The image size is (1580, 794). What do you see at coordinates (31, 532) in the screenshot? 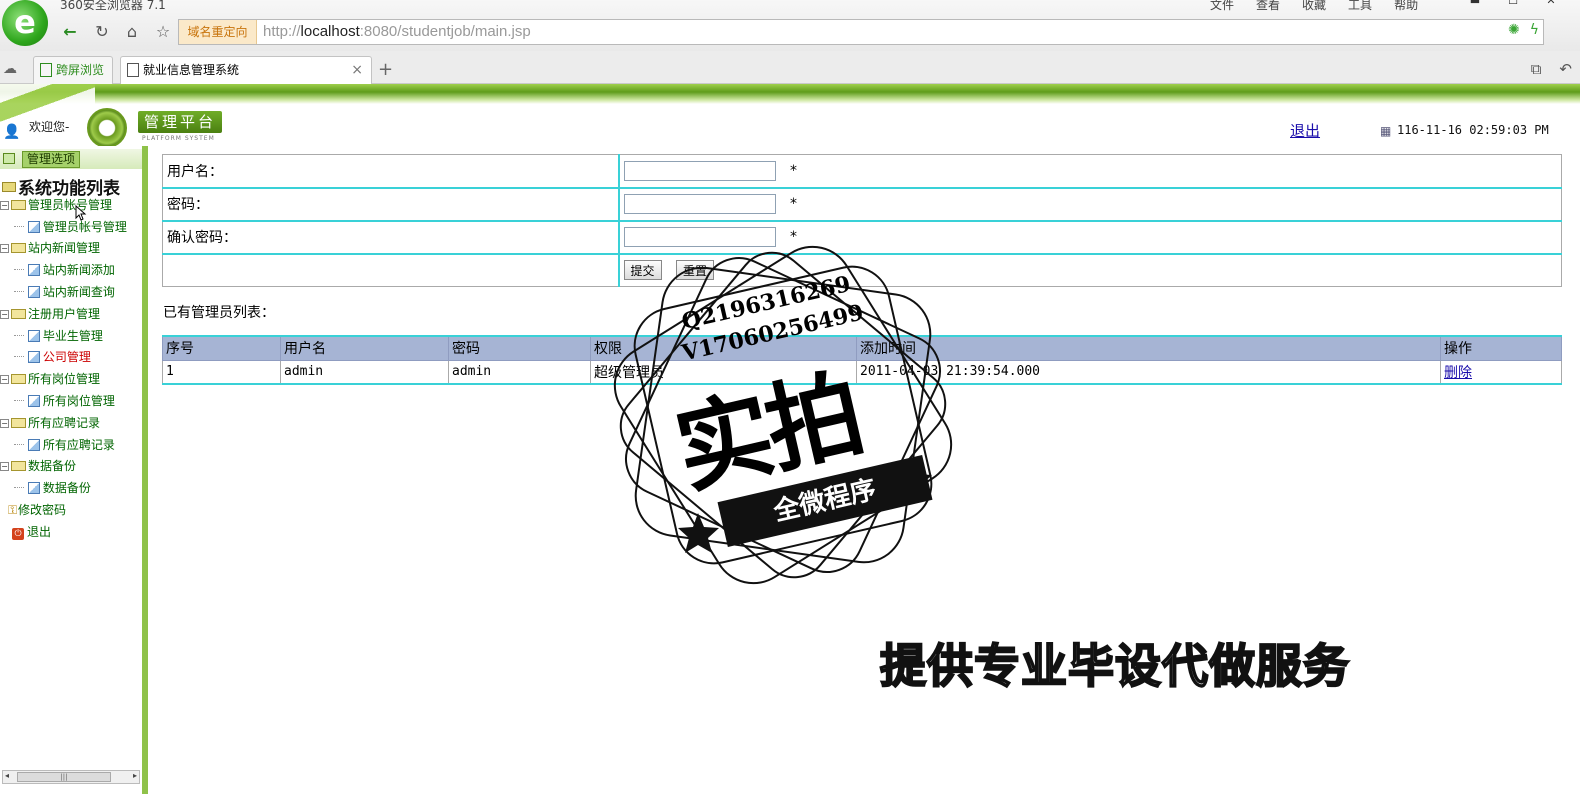
I see `tree-item-exit: ⏻ 退出` at bounding box center [31, 532].